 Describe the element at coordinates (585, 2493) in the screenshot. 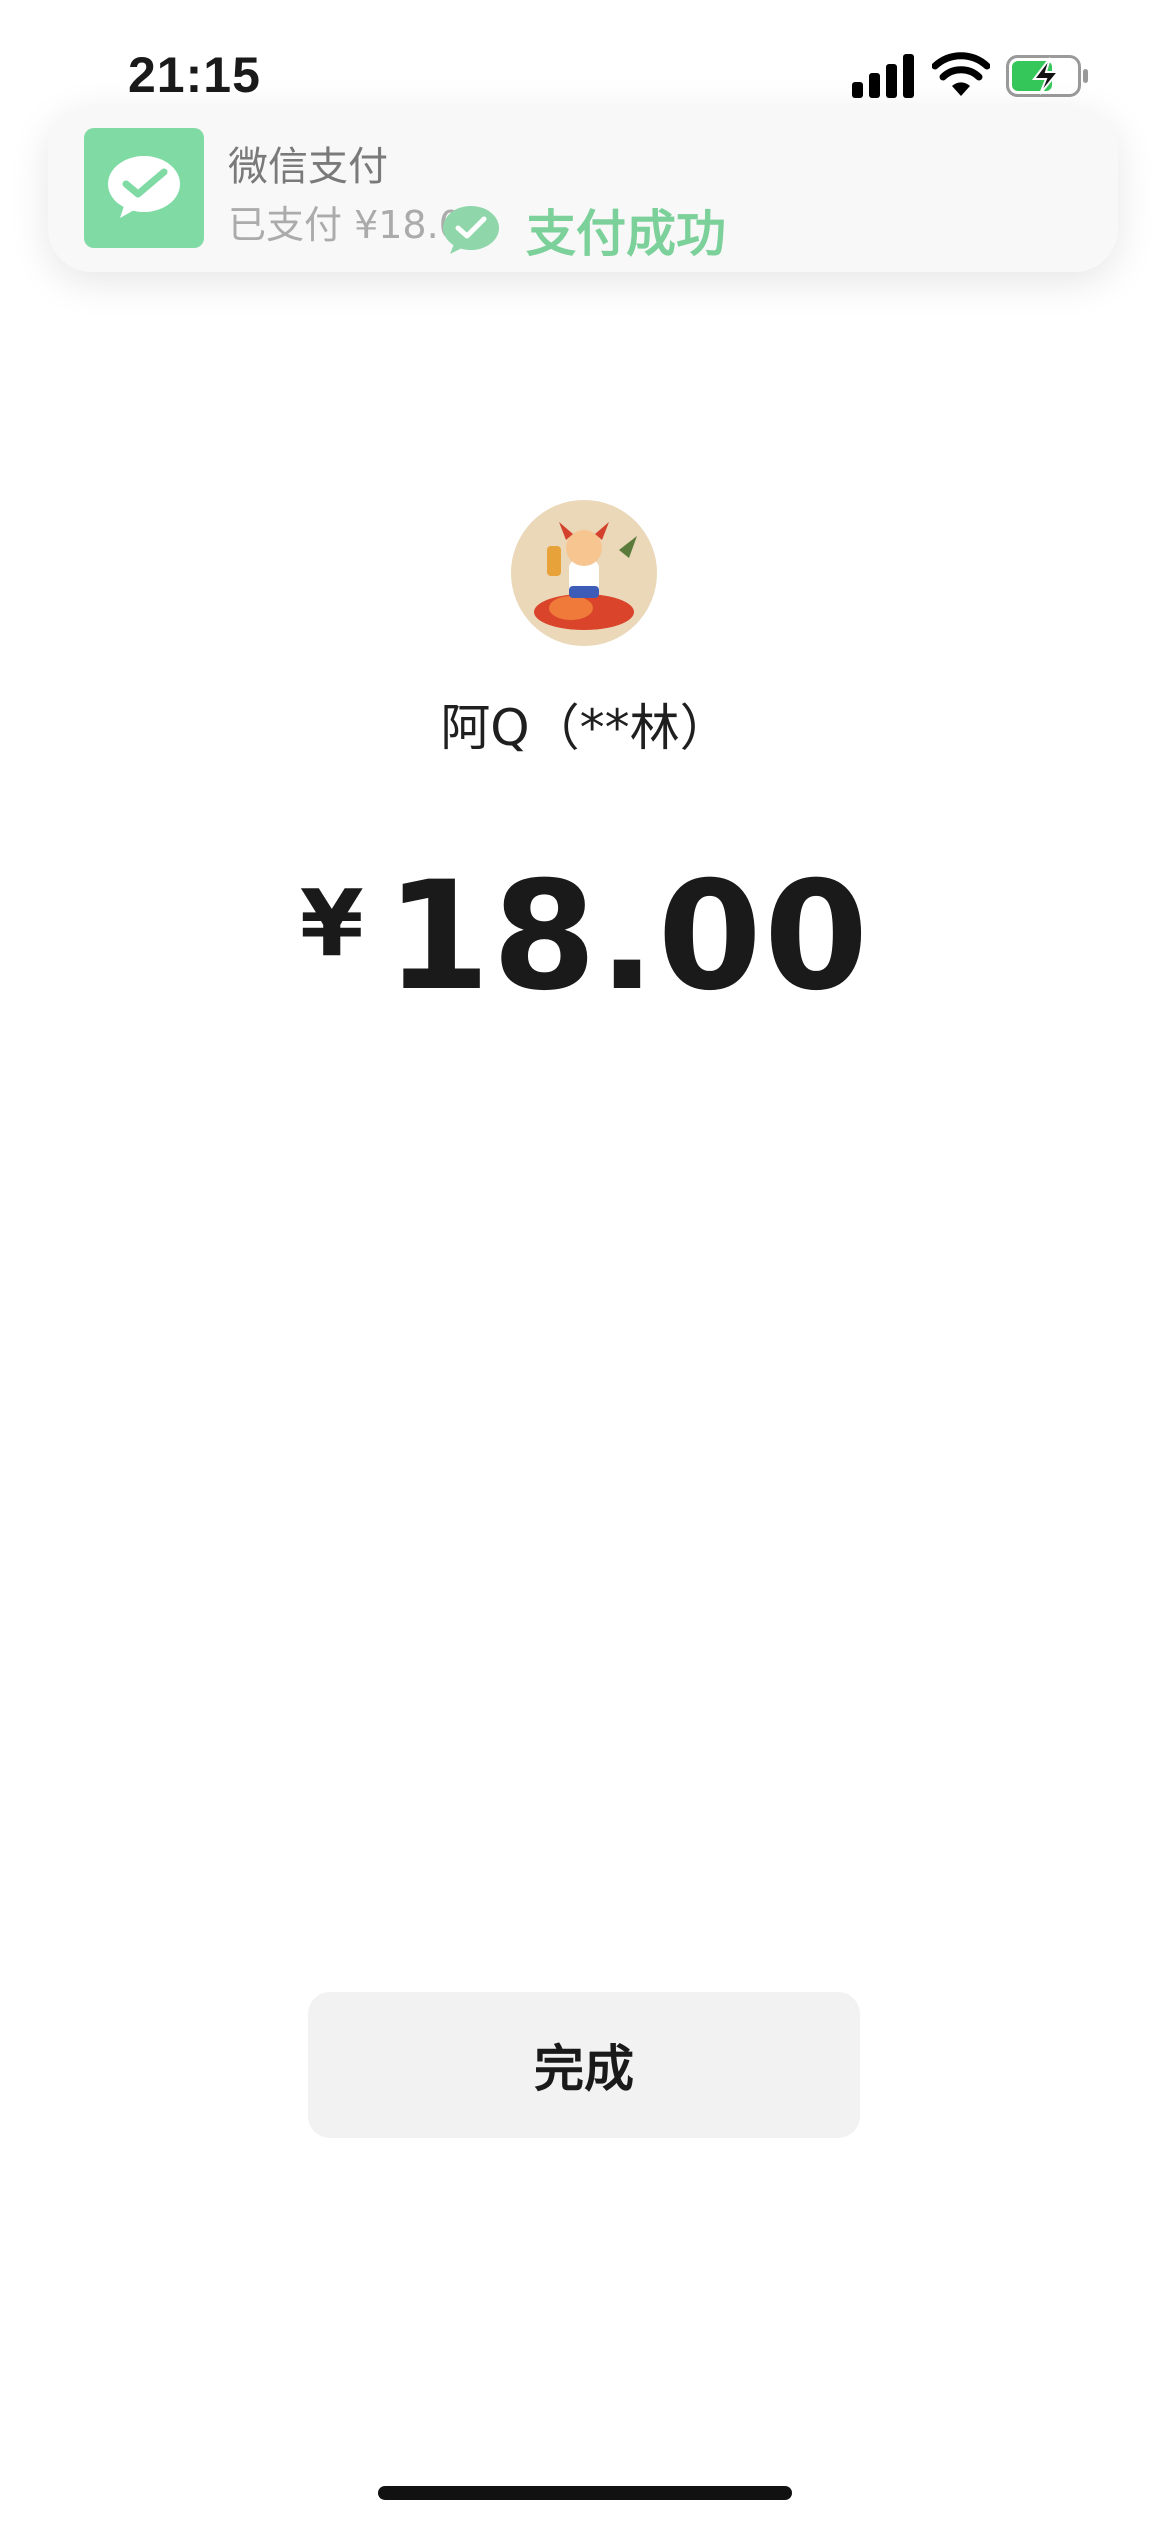

I see `home-indicator` at that location.